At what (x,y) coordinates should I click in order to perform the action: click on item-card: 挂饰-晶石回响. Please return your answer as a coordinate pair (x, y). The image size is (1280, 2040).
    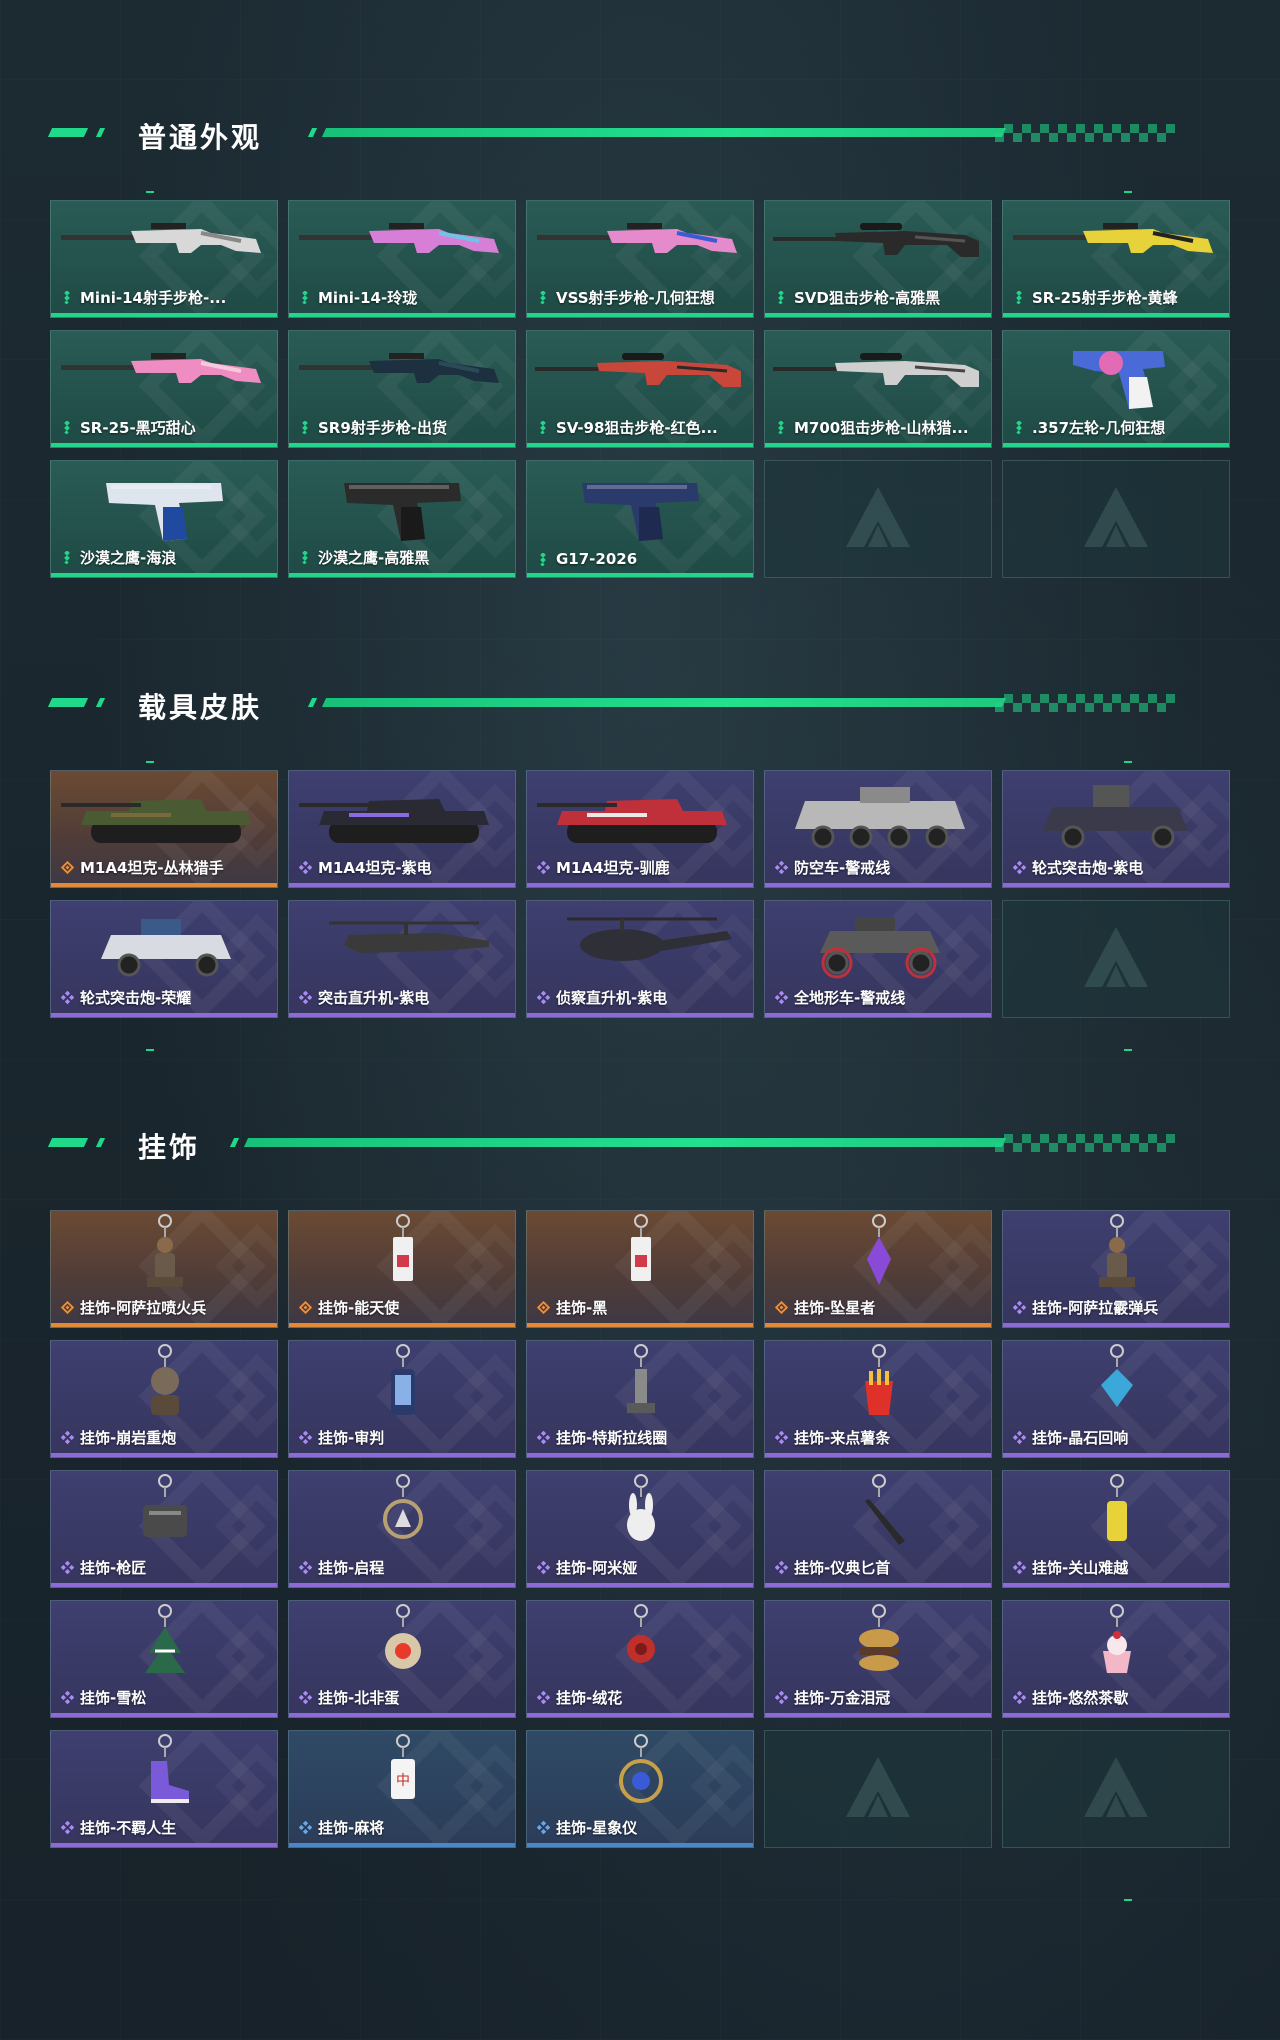
    Looking at the image, I should click on (1116, 1399).